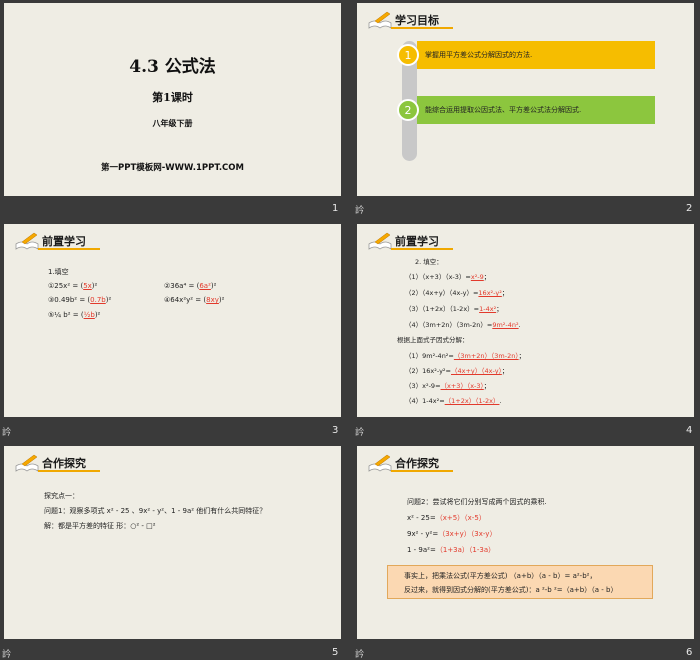 The height and width of the screenshot is (660, 700). I want to click on question-2: 问题2：尝试将它们分别写成两个因式的乘积., so click(477, 502).